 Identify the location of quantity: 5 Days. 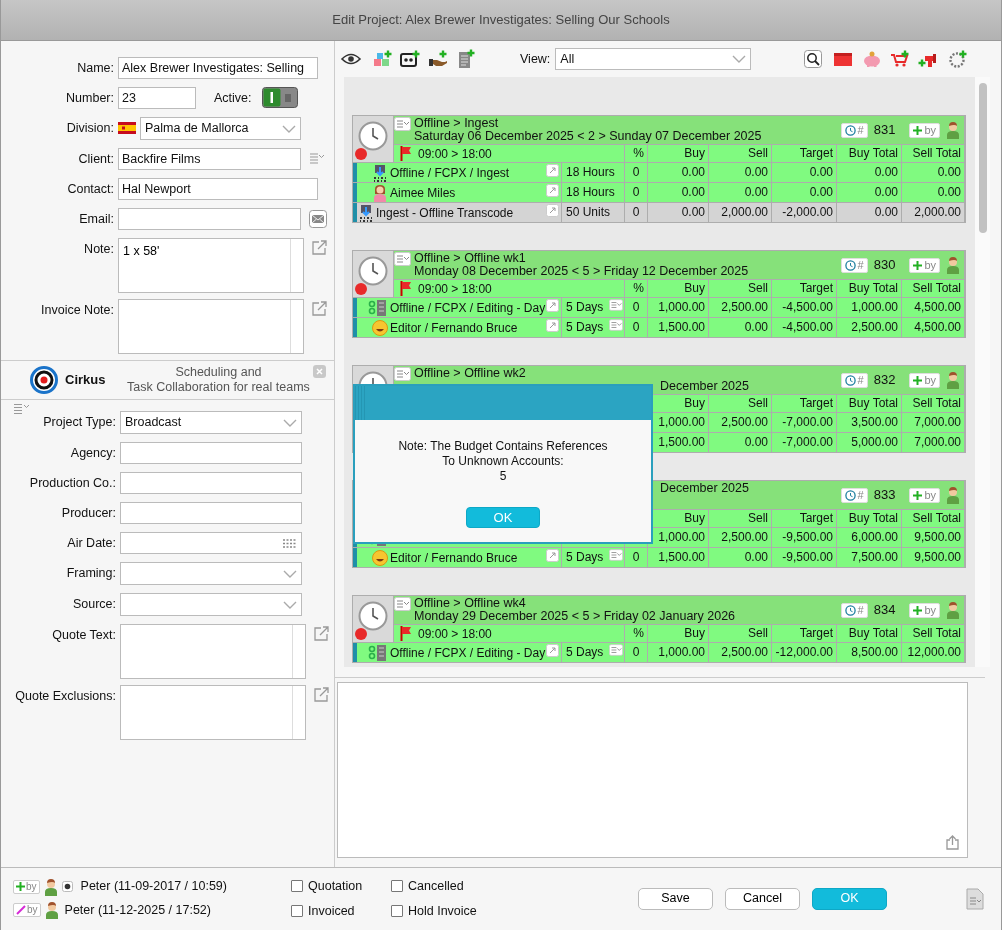
(584, 327).